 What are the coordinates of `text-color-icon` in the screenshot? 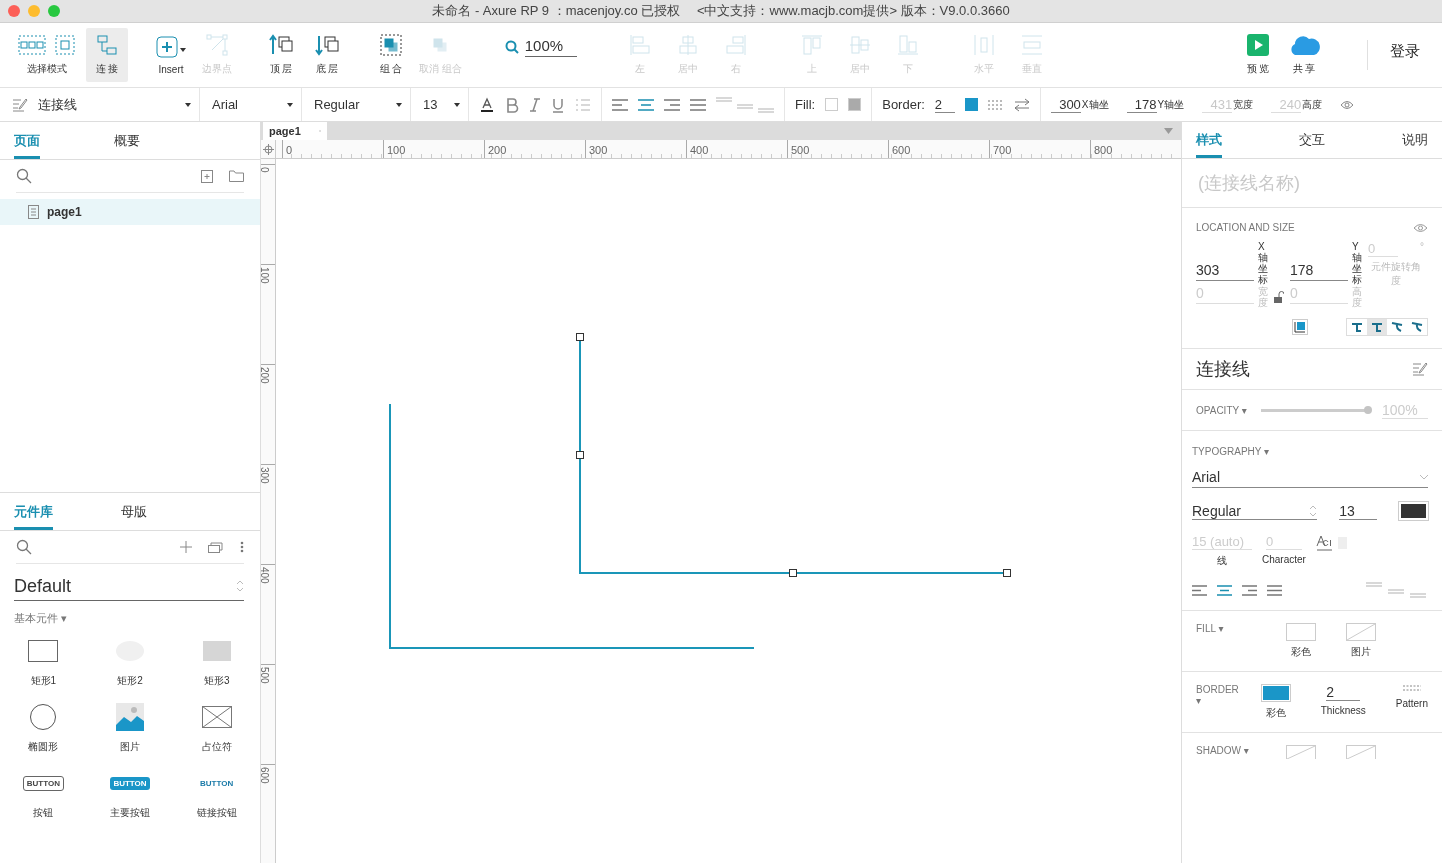 It's located at (487, 104).